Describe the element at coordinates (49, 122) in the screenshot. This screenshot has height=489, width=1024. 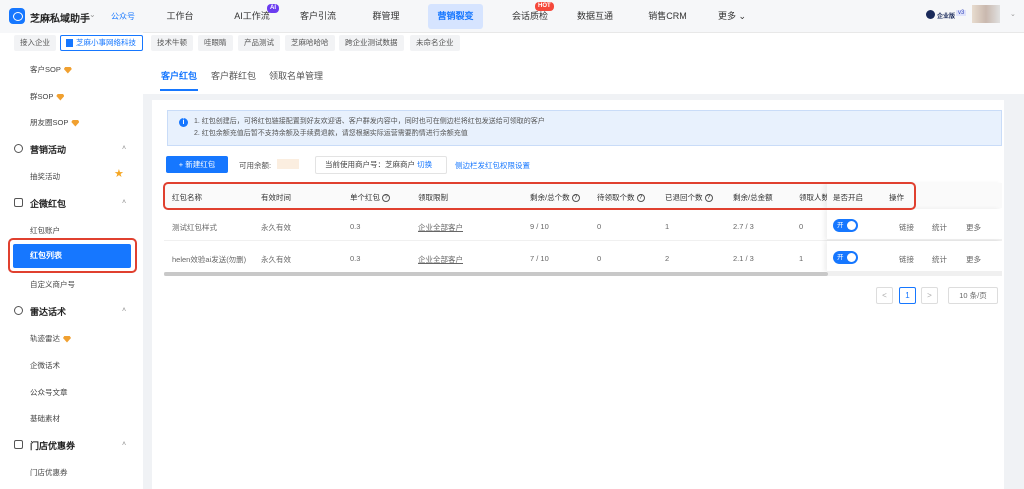
I see `sidebar-item-label: 朋友圈SOP` at that location.